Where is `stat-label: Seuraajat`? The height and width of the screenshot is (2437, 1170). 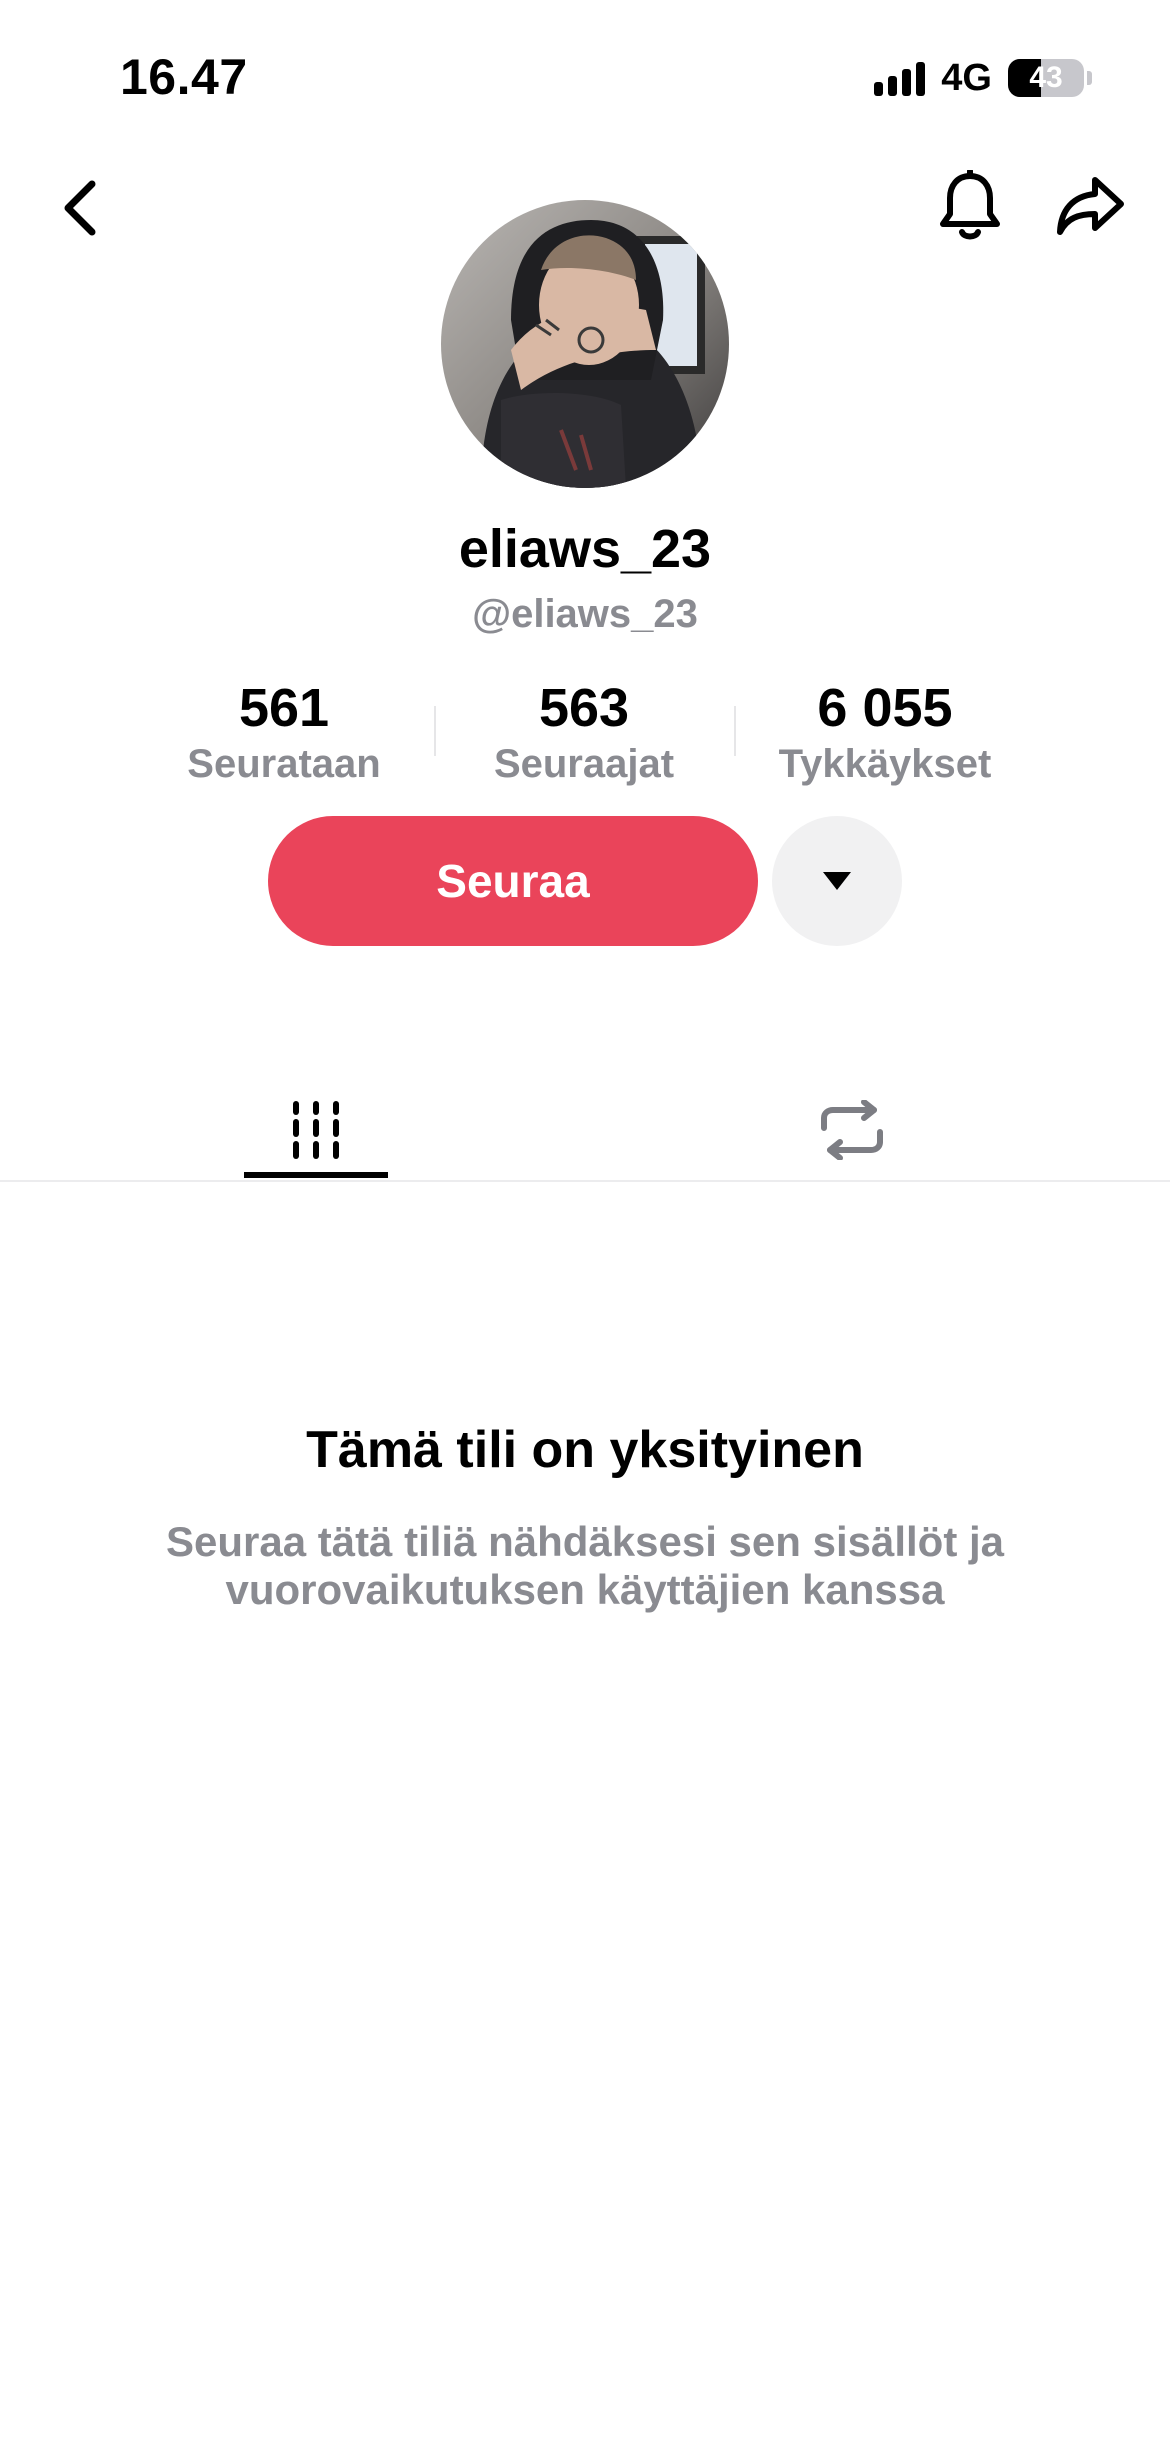
stat-label: Seuraajat is located at coordinates (584, 764).